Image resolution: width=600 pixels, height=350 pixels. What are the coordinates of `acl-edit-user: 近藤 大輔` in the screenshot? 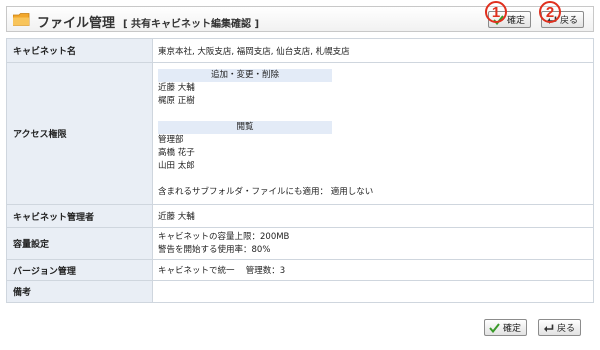 It's located at (176, 87).